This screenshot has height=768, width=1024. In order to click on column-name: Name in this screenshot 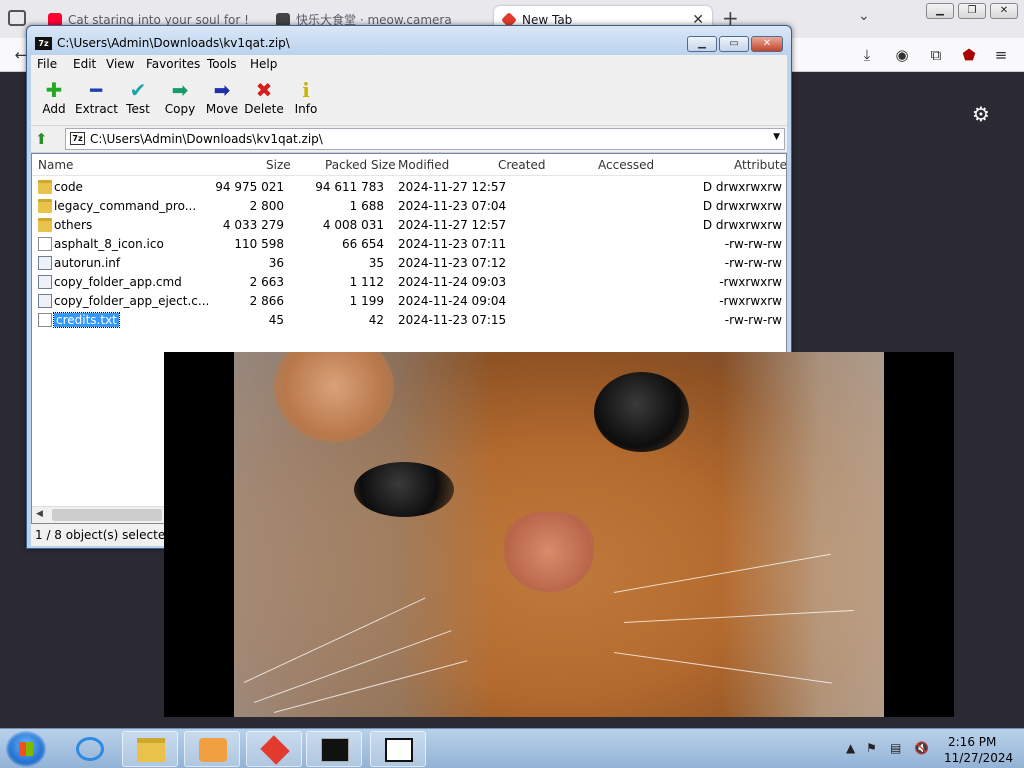, I will do `click(55, 165)`.